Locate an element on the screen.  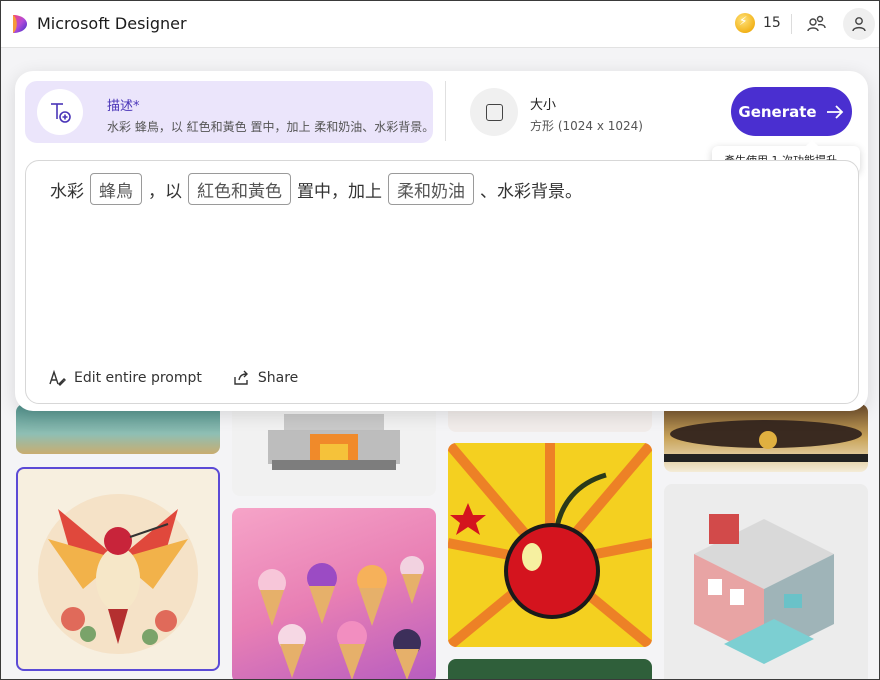
gallery-image-pixel-explosion is located at coordinates (334, 450).